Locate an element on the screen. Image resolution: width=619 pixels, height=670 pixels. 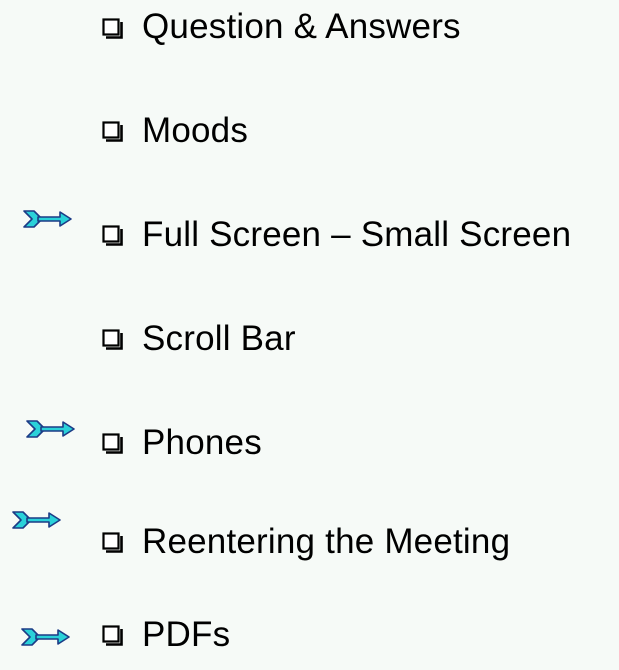
list-item-moods: Moods is located at coordinates (309, 134).